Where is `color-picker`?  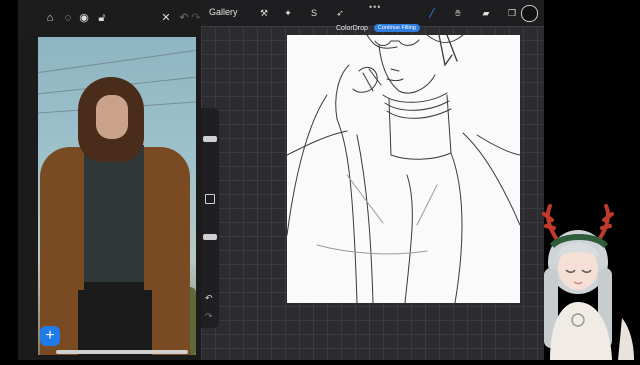
color-picker is located at coordinates (529, 13).